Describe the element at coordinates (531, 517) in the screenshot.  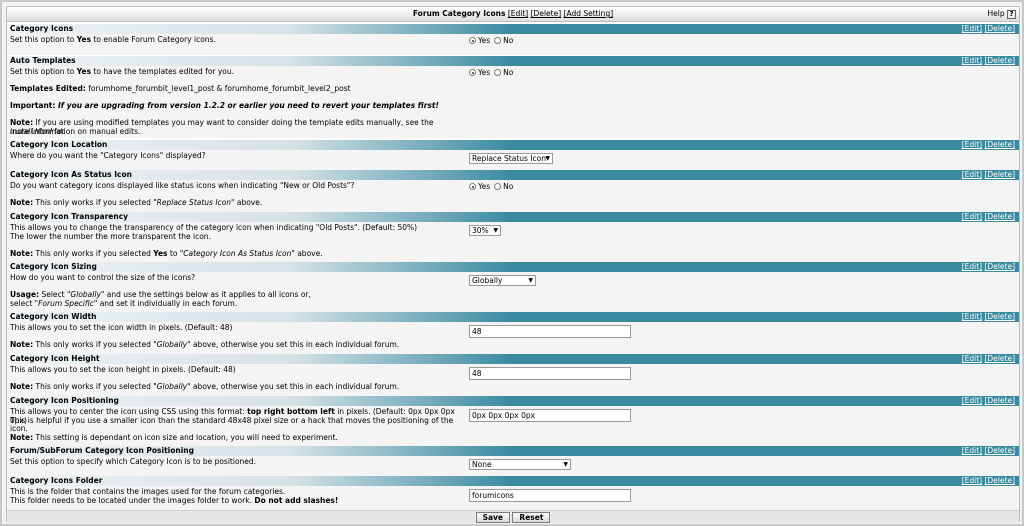
I see `reset-button: Reset` at that location.